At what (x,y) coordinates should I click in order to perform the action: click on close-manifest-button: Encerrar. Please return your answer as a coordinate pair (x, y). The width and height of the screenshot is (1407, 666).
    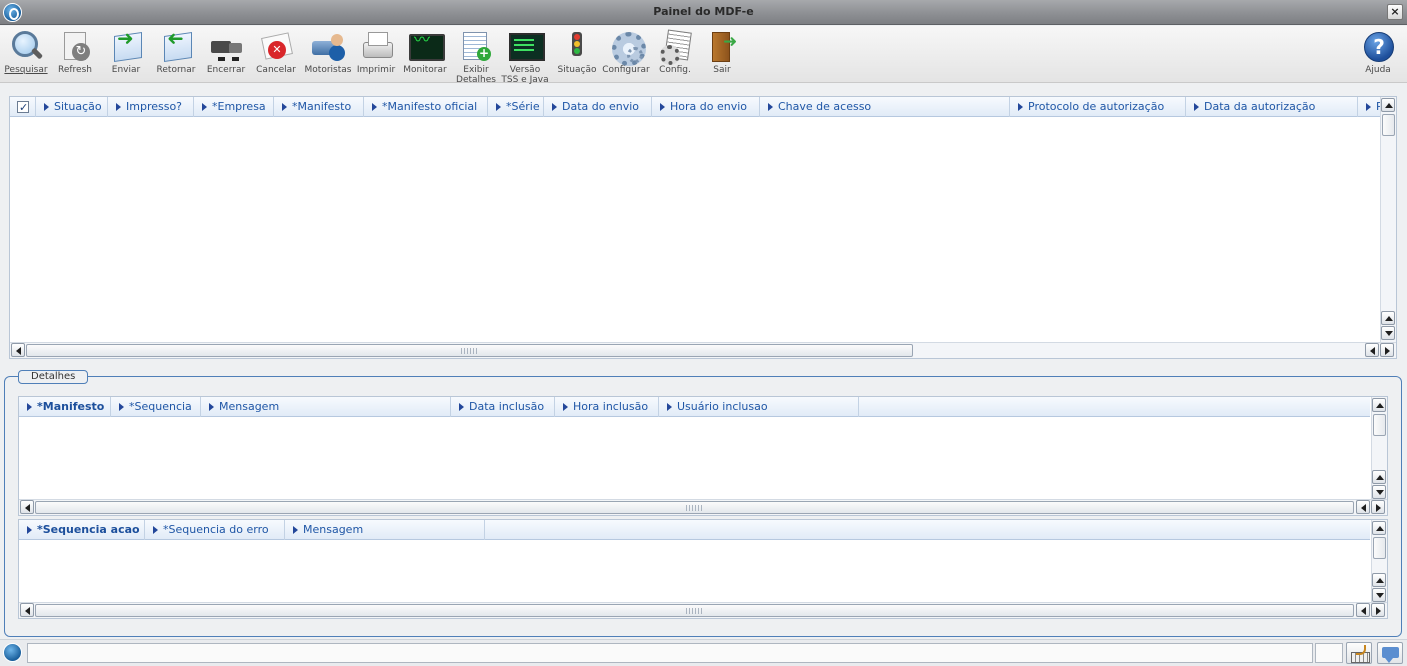
    Looking at the image, I should click on (226, 52).